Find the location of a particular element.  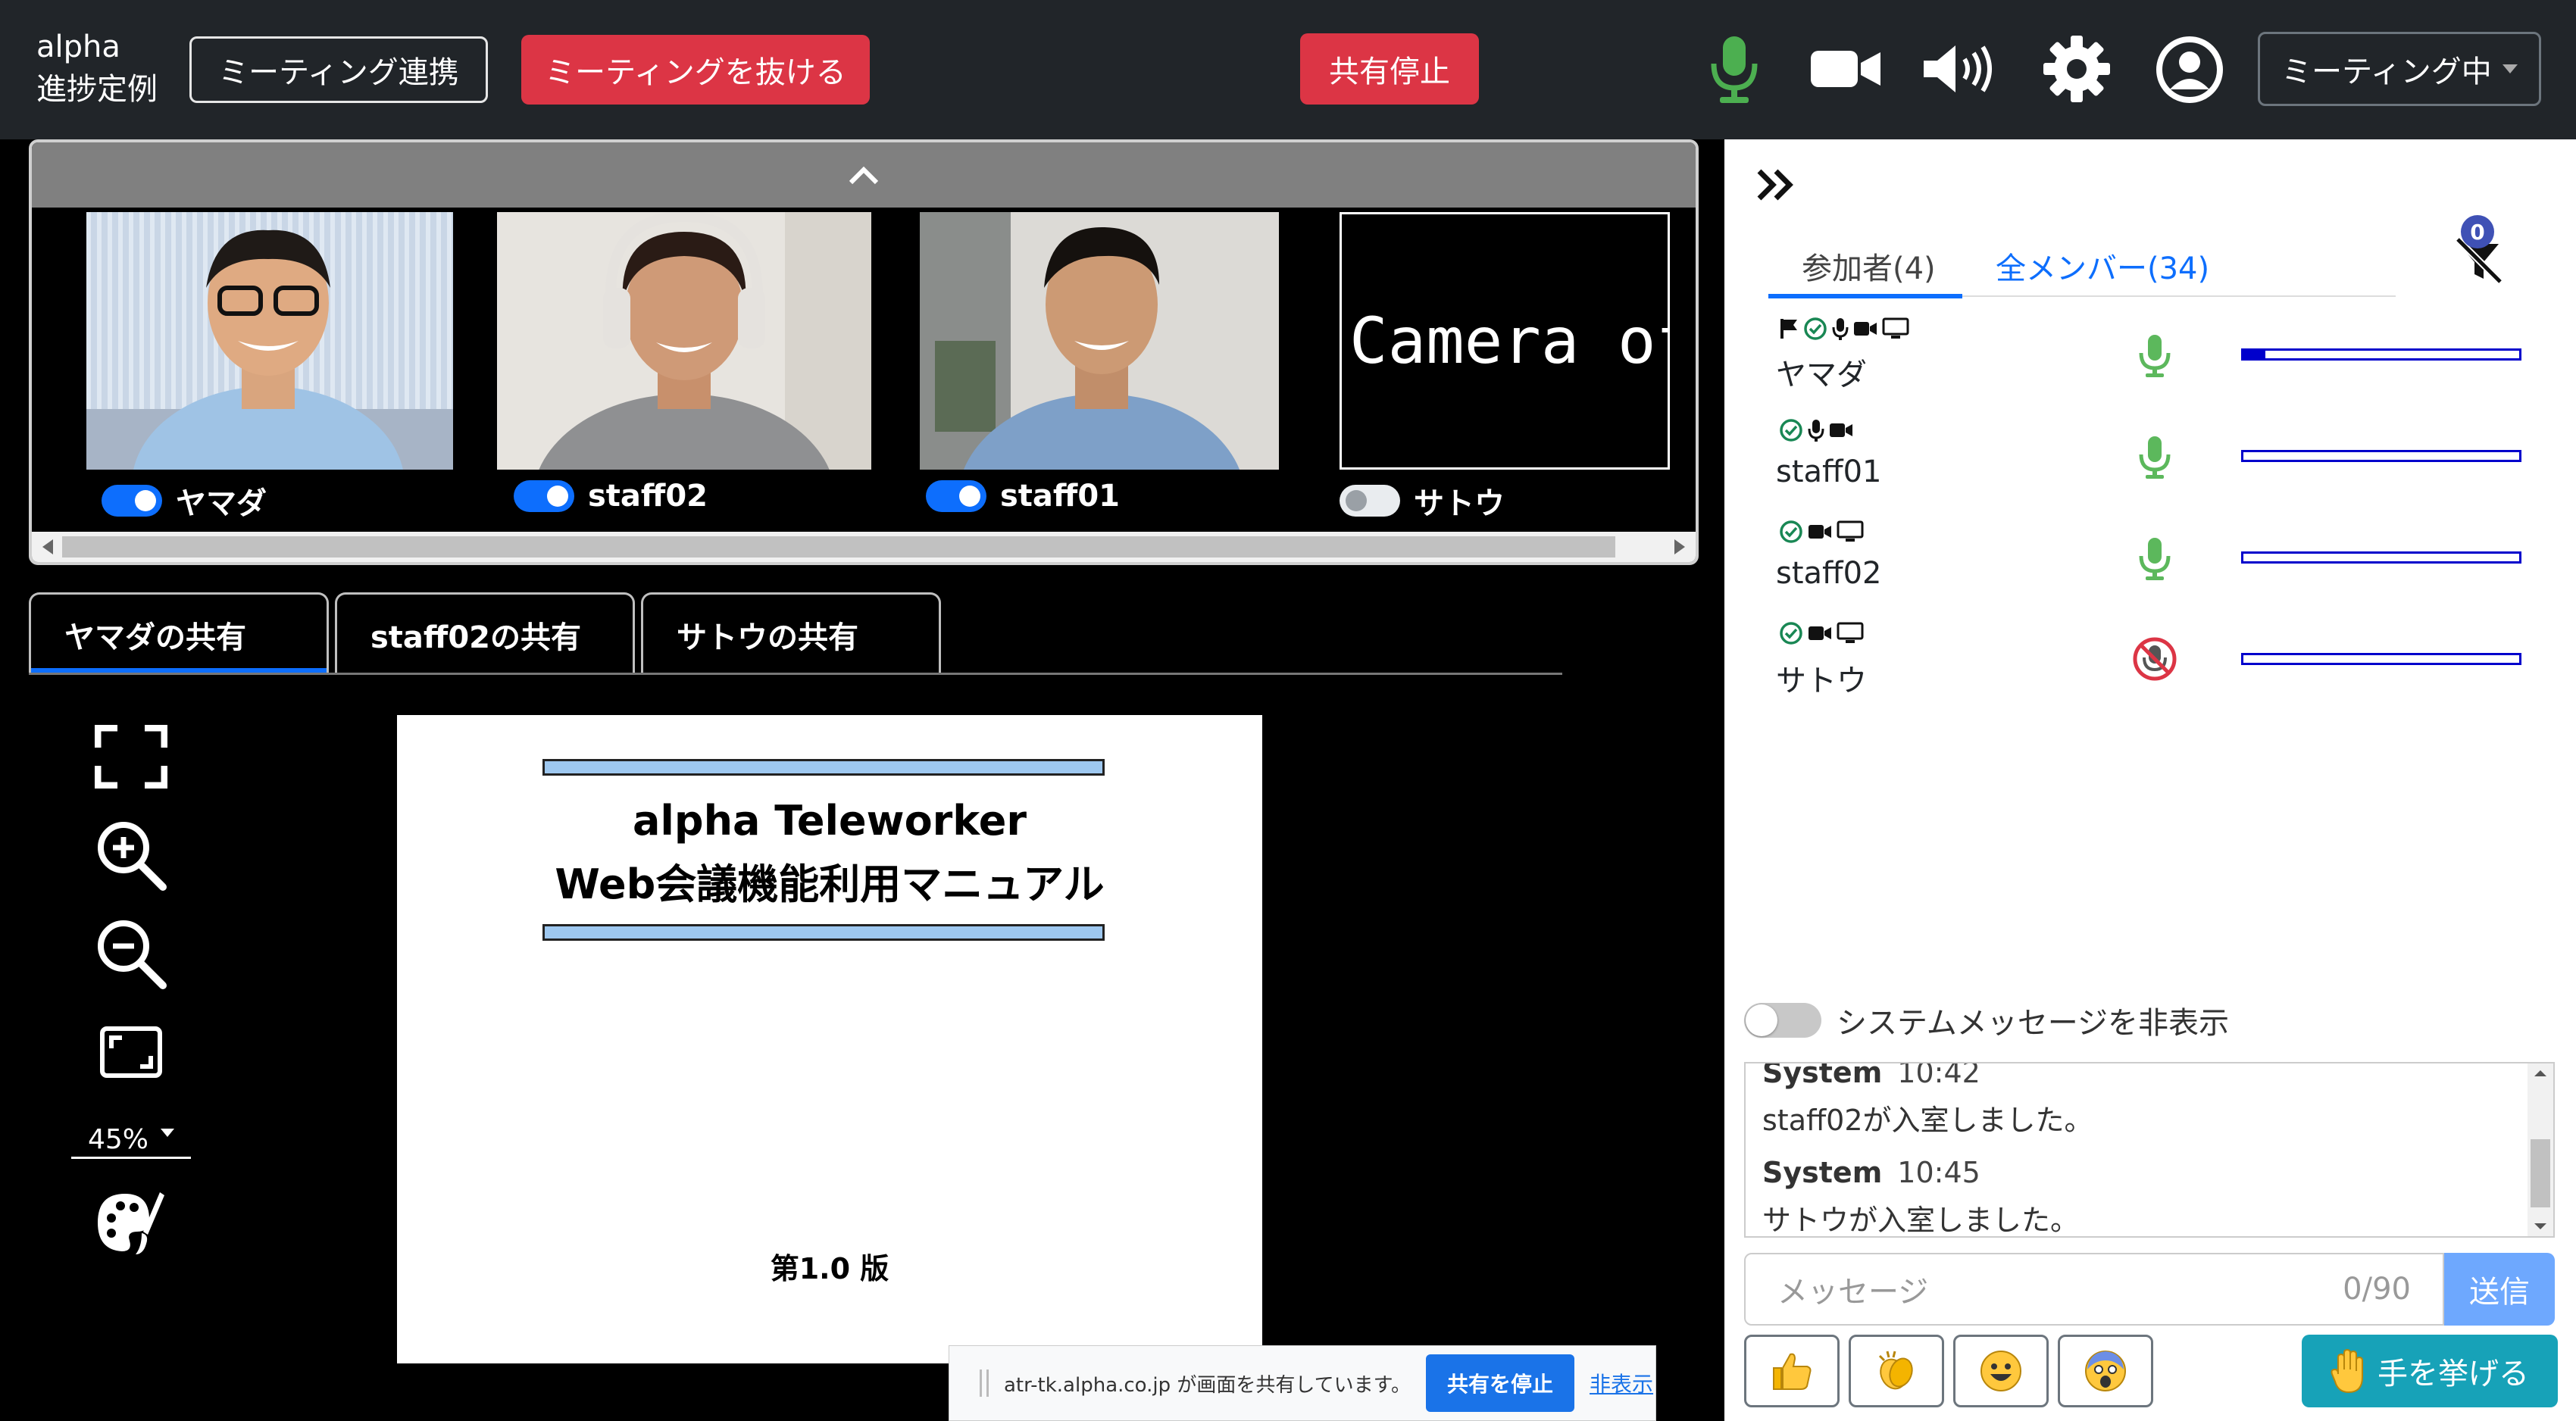

collapse-sidebar-icon is located at coordinates (1777, 185).